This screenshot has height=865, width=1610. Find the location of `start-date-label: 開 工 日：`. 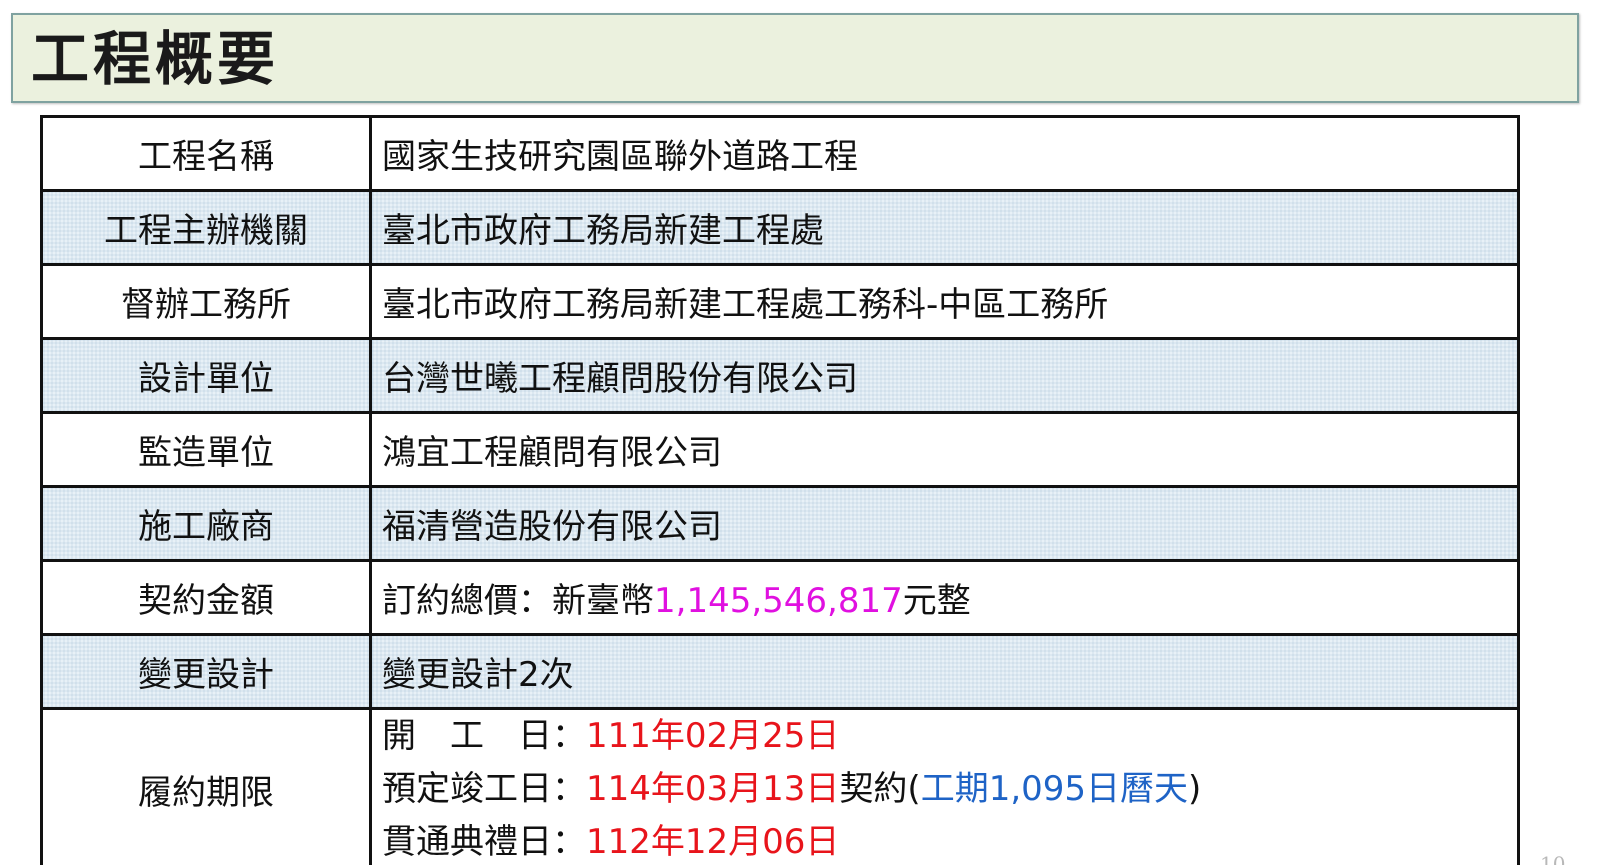

start-date-label: 開 工 日： is located at coordinates (484, 736).